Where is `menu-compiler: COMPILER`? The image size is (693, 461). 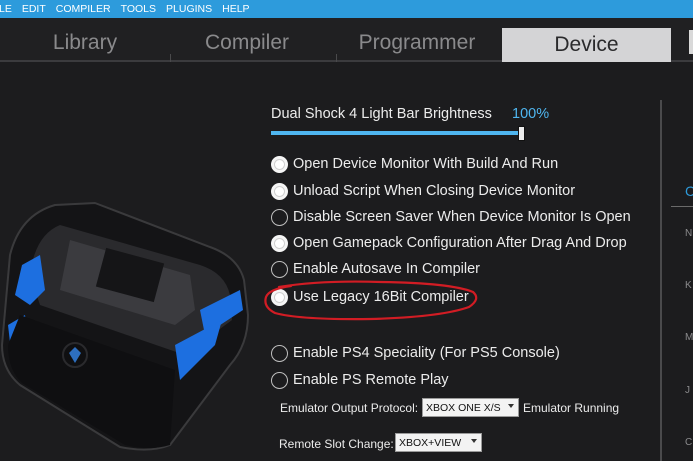 menu-compiler: COMPILER is located at coordinates (84, 9).